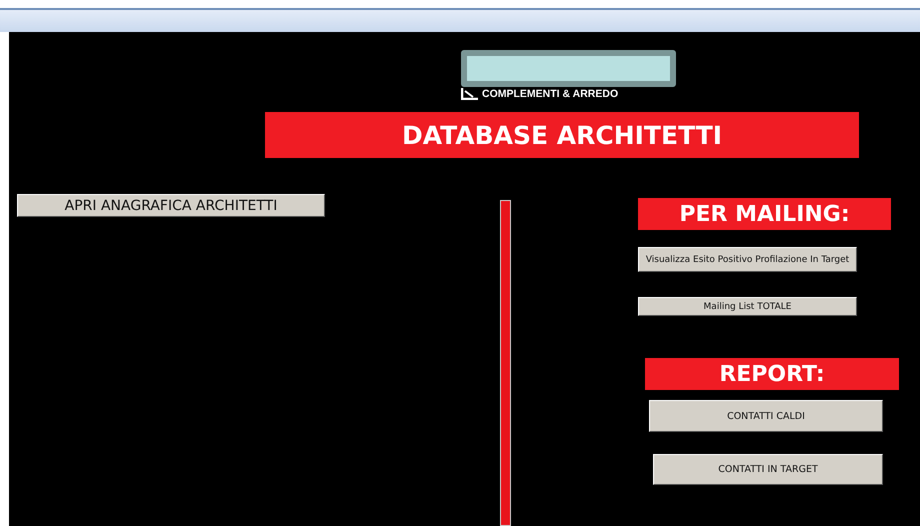 The width and height of the screenshot is (920, 526). Describe the element at coordinates (550, 94) in the screenshot. I see `logo-text: COMPLEMENTI & ARREDO` at that location.